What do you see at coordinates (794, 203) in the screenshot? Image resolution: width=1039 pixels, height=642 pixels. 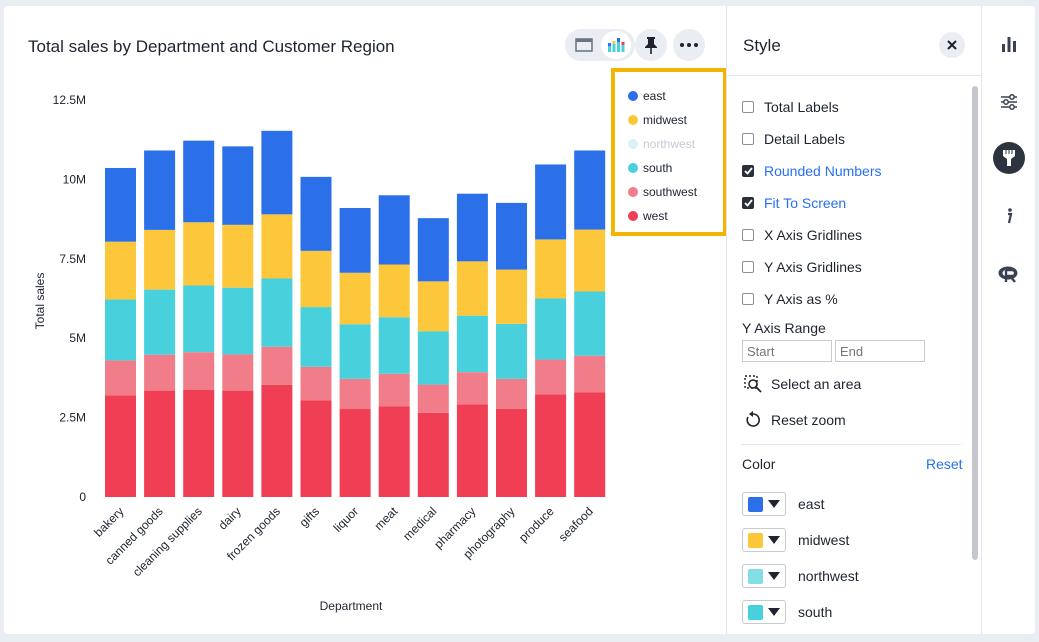 I see `option-fit-to-screen: Fit To Screen` at bounding box center [794, 203].